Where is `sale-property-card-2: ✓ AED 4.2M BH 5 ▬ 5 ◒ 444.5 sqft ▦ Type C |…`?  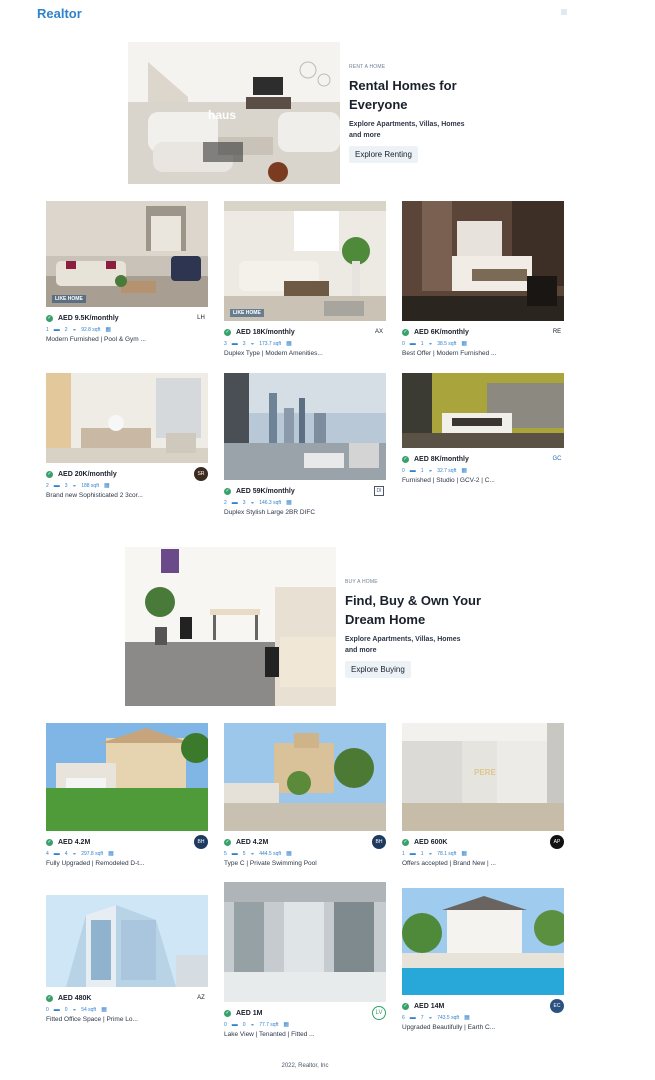
sale-property-card-2: ✓ AED 4.2M BH 5 ▬ 5 ◒ 444.5 sqft ▦ Type C |… is located at coordinates (305, 795).